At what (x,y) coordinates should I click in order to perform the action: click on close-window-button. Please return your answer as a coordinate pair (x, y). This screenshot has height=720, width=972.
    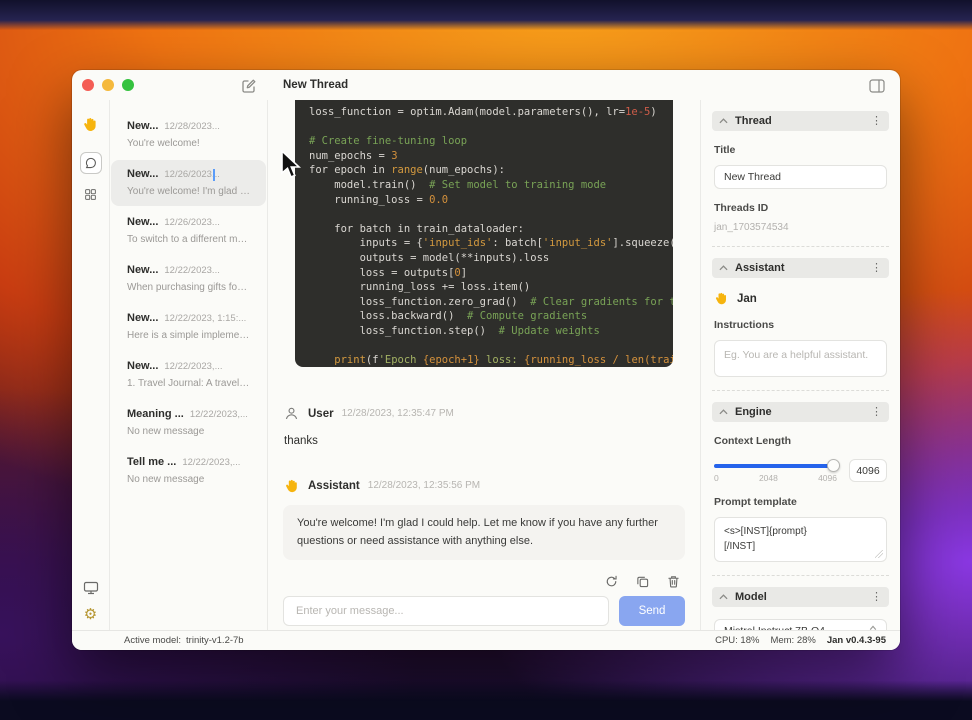
    Looking at the image, I should click on (88, 85).